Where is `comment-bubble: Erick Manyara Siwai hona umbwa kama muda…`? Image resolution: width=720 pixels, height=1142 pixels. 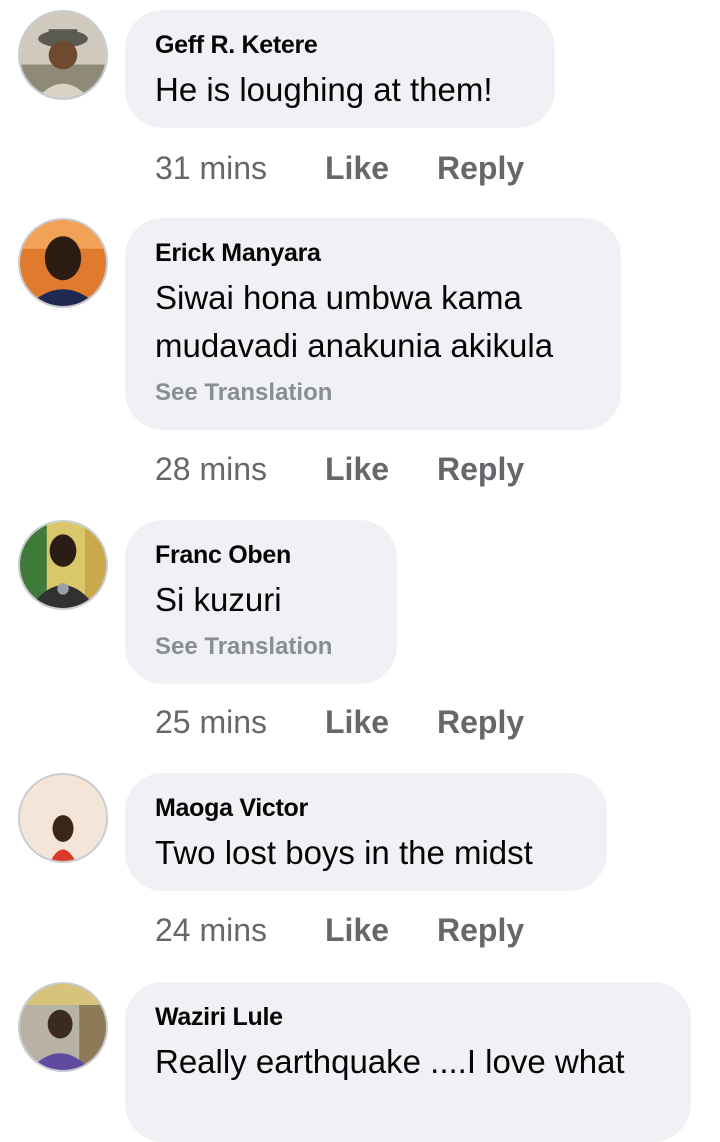
comment-bubble: Erick Manyara Siwai hona umbwa kama muda… is located at coordinates (373, 324).